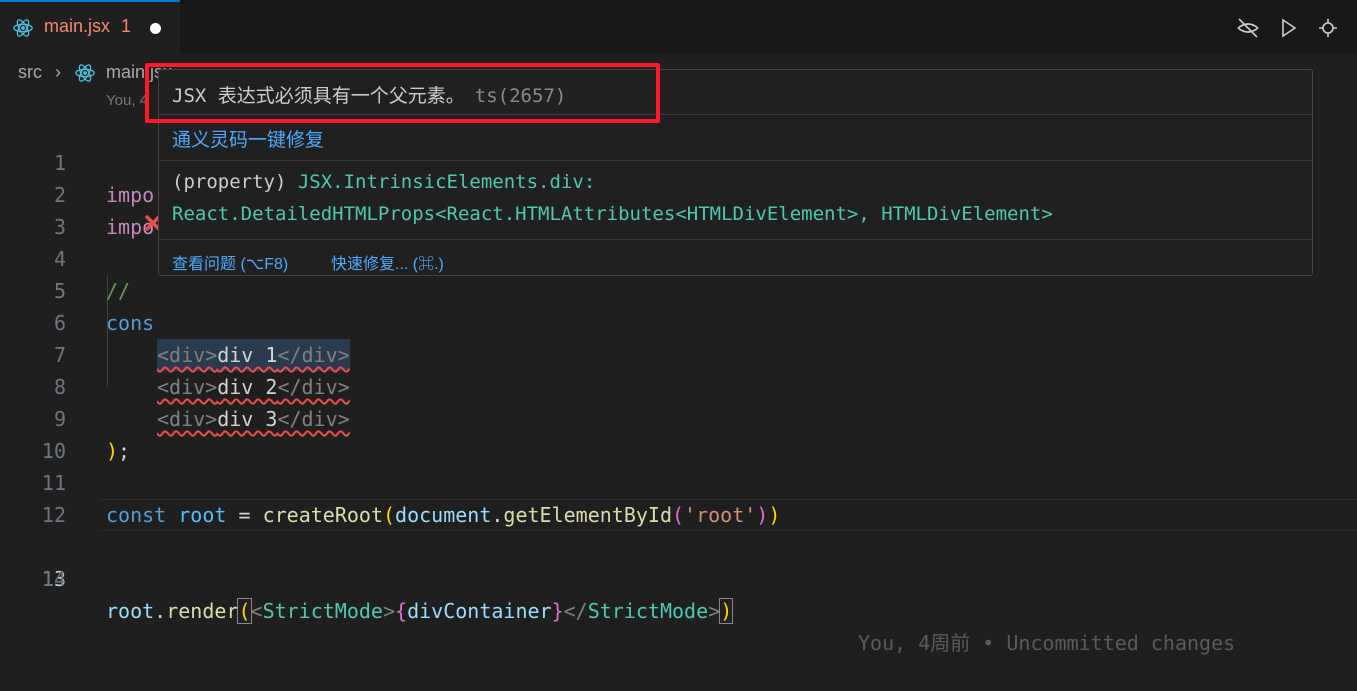 This screenshot has width=1357, height=691. Describe the element at coordinates (557, 611) in the screenshot. I see `brace: }` at that location.